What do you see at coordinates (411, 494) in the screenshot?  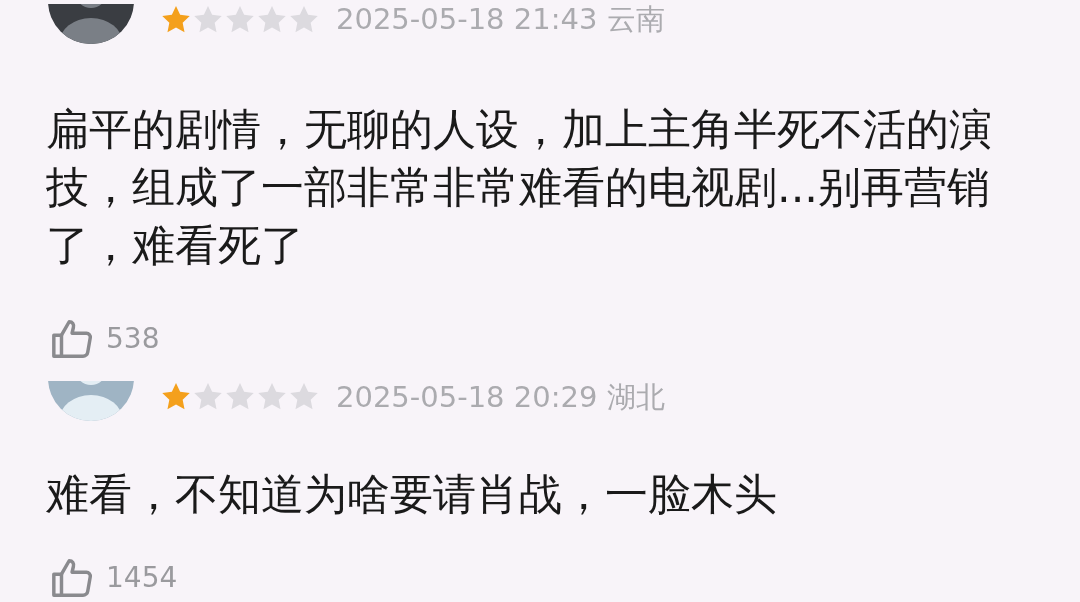 I see `review-text: 难看，不知道为啥要请肖战，一脸木头` at bounding box center [411, 494].